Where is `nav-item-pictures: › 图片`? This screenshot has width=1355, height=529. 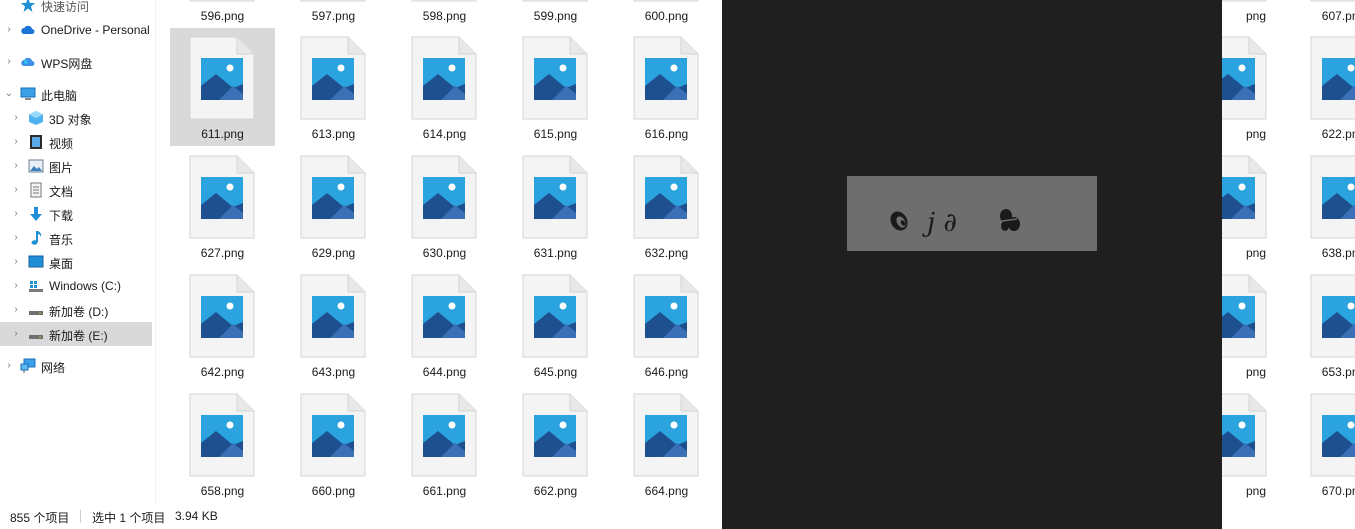
nav-item-pictures: › 图片 is located at coordinates (77, 166).